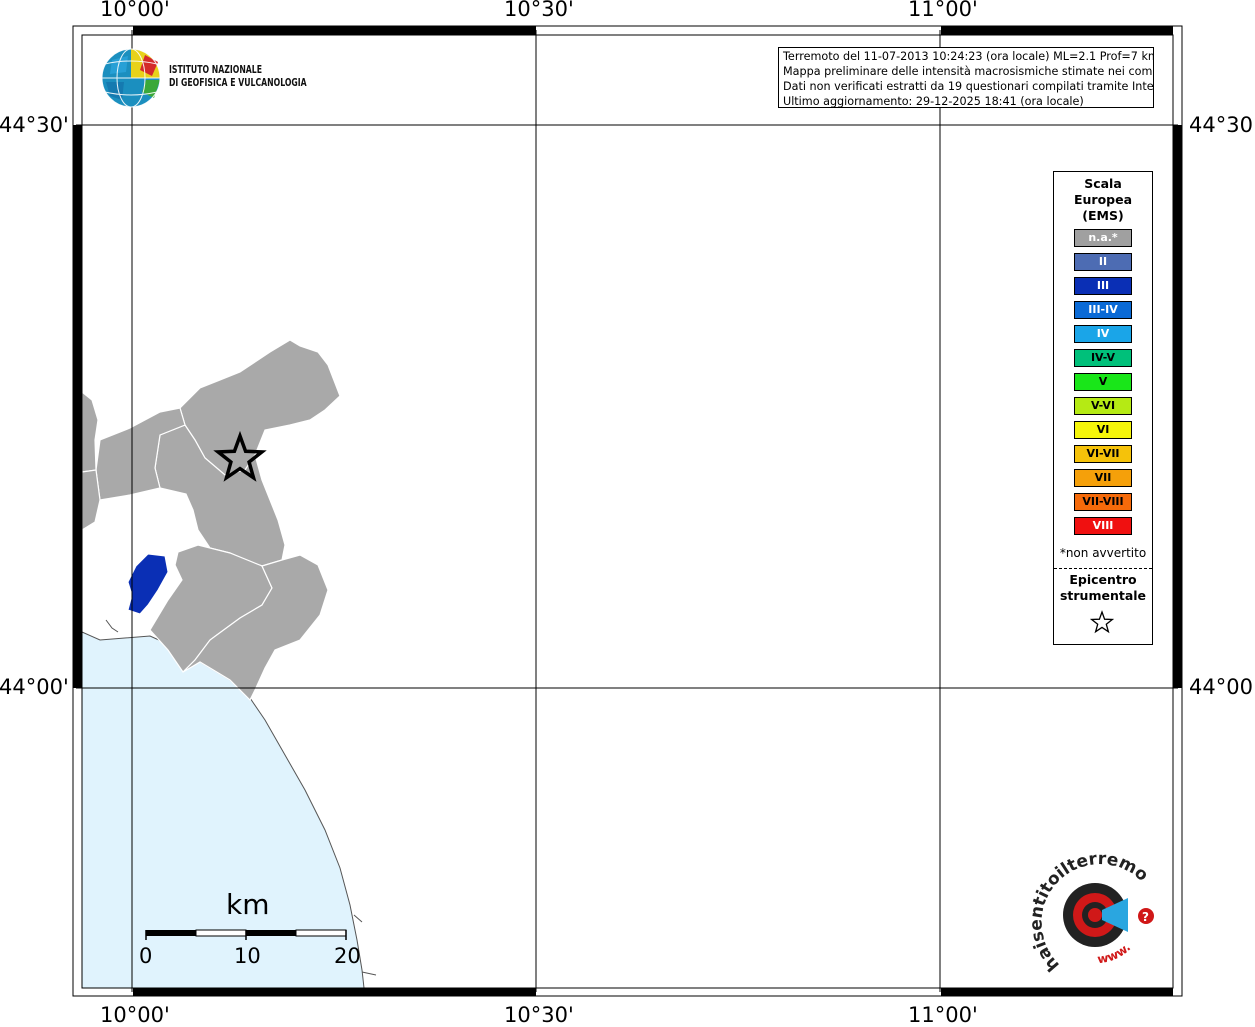 The height and width of the screenshot is (1027, 1255). I want to click on legend-swatch-vii: VII, so click(1103, 478).